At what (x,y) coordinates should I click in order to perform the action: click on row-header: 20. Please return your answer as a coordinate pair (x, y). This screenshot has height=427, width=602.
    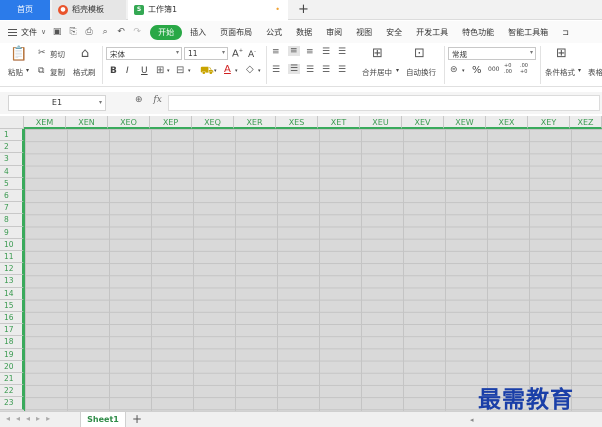
    Looking at the image, I should click on (12, 366).